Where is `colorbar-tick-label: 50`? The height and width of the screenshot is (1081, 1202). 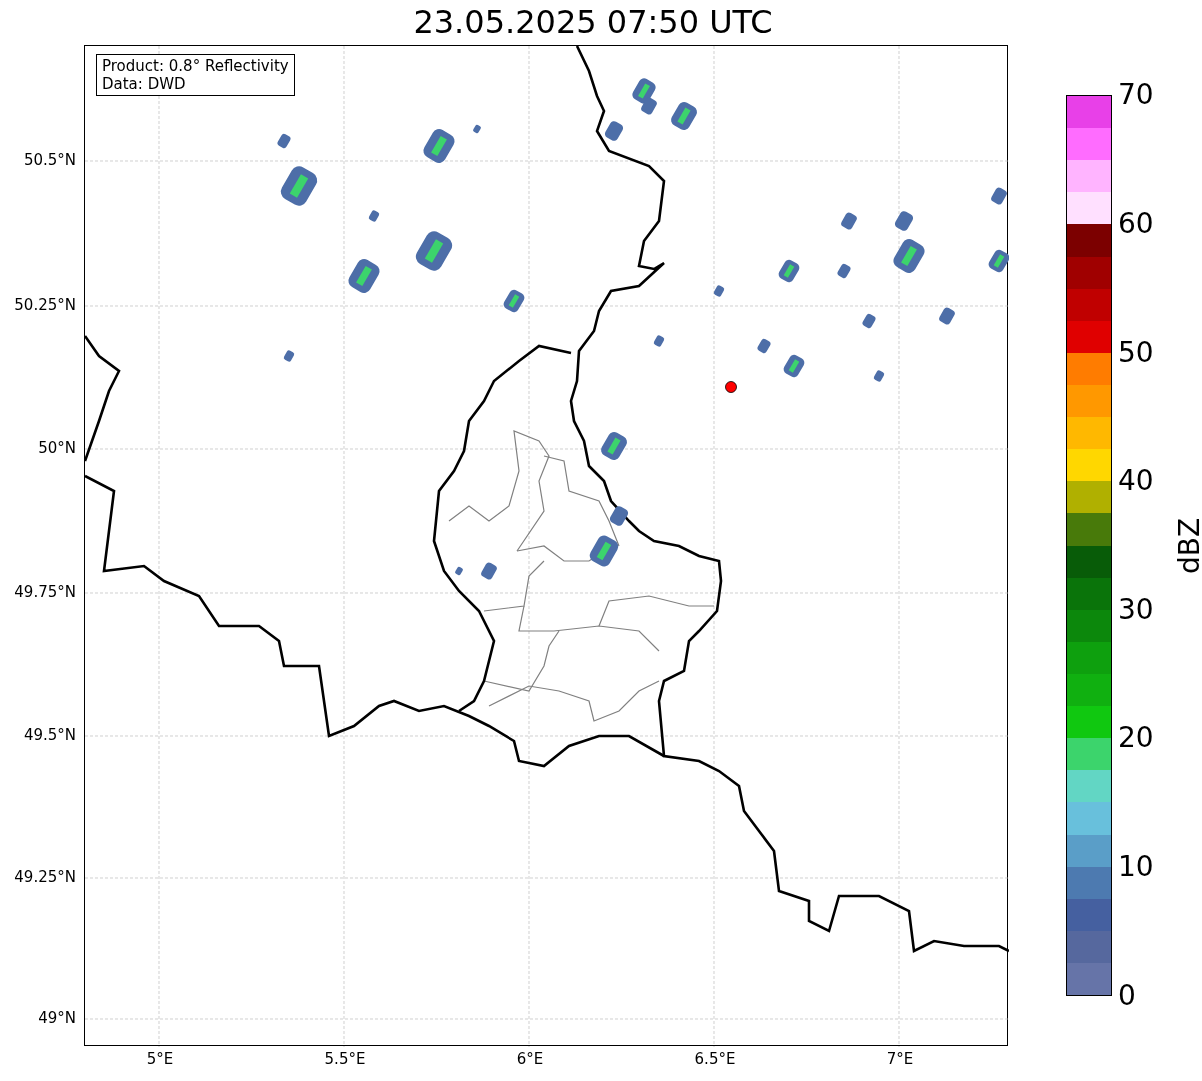
colorbar-tick-label: 50 is located at coordinates (1136, 353).